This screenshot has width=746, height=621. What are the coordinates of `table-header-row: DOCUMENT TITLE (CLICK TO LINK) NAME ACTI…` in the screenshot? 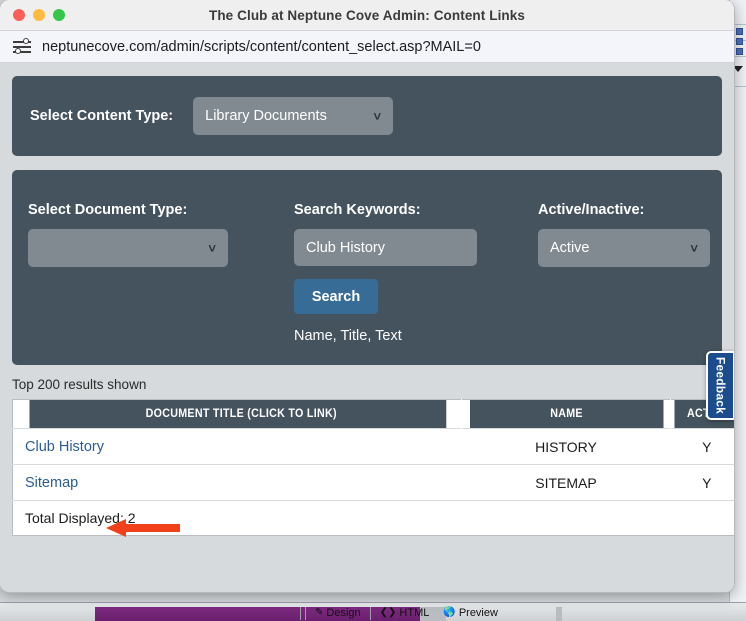 It's located at (373, 414).